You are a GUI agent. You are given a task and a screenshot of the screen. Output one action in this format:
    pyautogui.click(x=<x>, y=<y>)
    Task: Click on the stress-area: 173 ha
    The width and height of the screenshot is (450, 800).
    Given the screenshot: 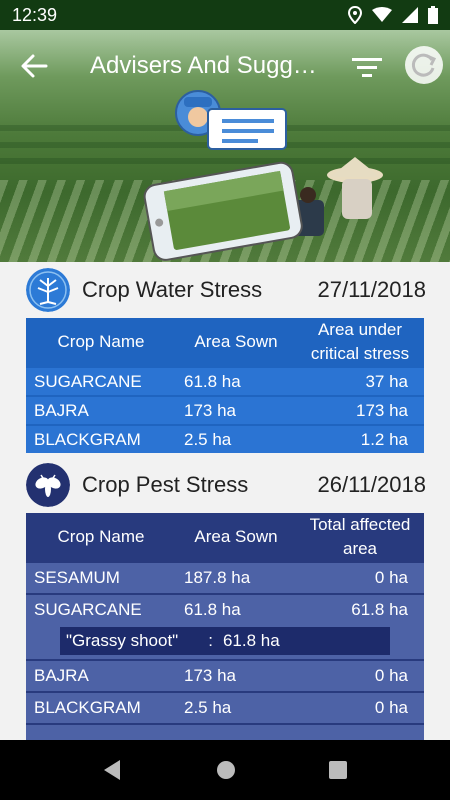 What is the action you would take?
    pyautogui.click(x=382, y=410)
    